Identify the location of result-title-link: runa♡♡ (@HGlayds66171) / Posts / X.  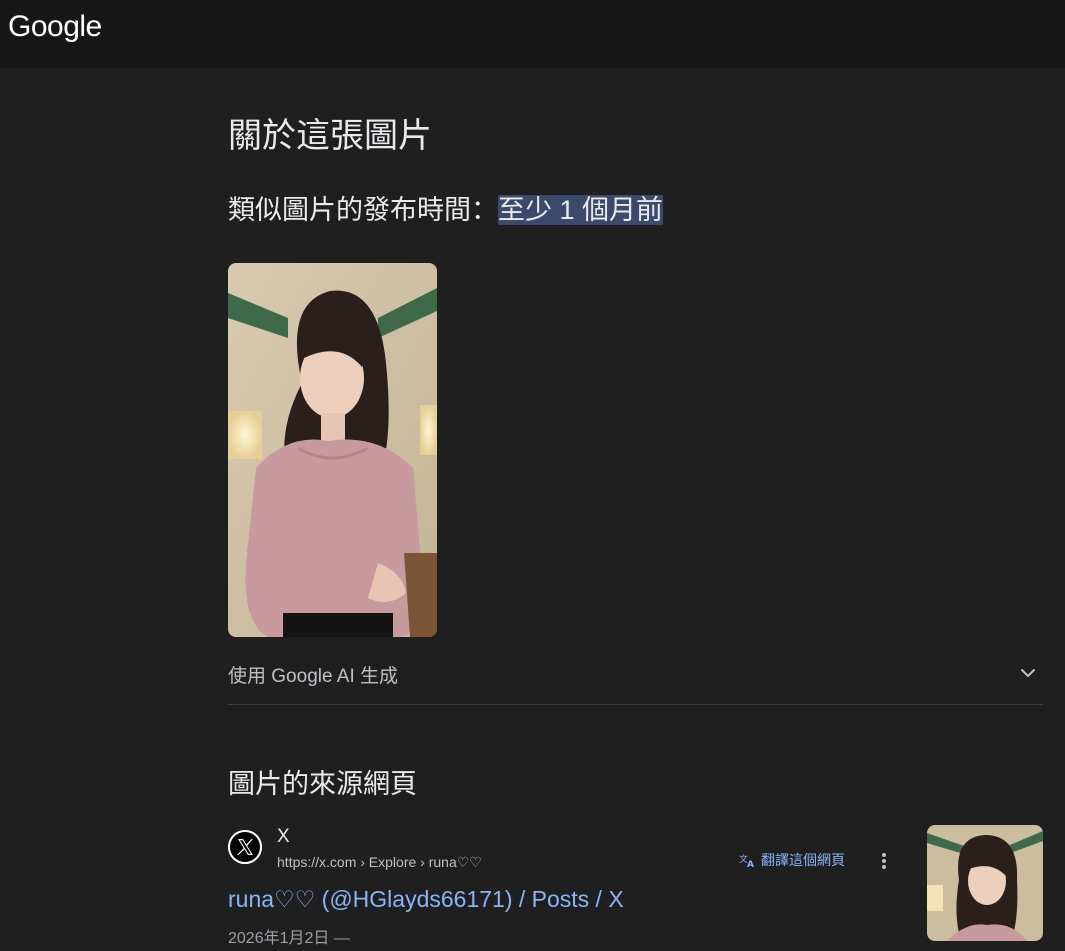
(426, 899).